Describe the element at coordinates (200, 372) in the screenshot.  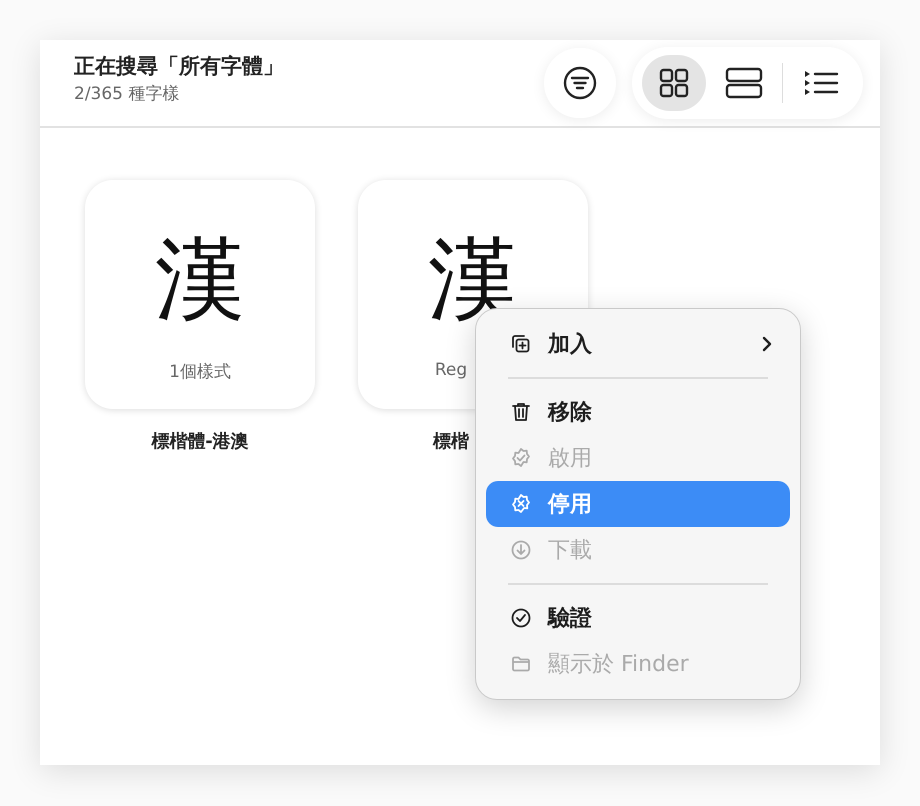
I see `style-count: 1個樣式` at that location.